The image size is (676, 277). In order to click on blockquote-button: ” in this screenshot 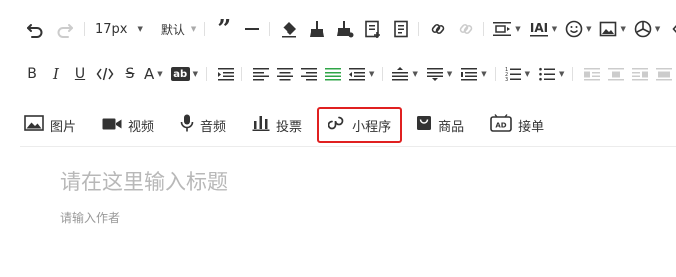, I will do `click(224, 29)`.